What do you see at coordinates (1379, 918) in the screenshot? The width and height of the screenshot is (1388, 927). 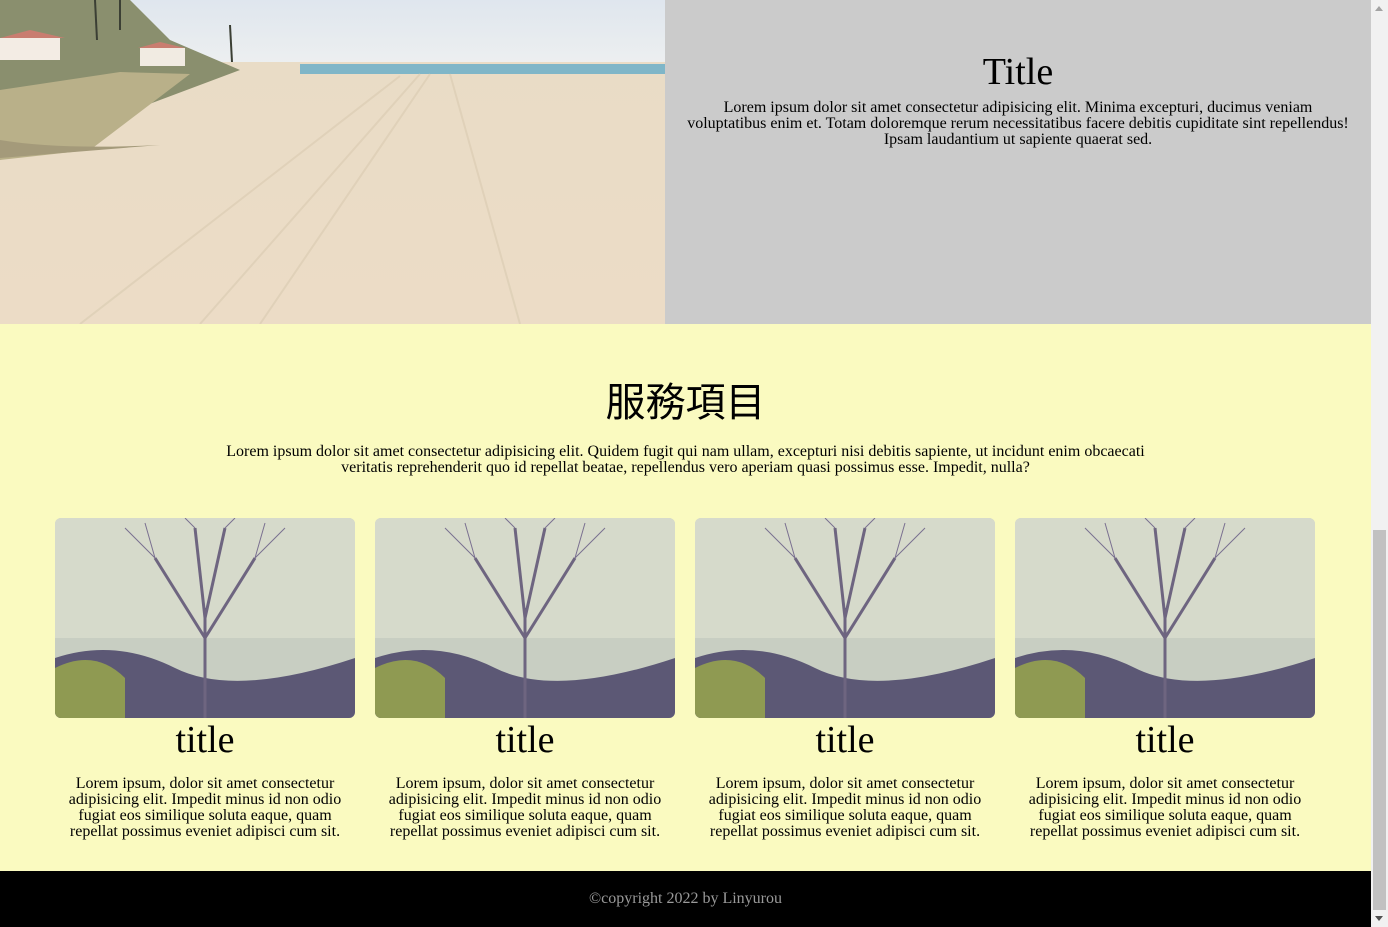 I see `scroll-down-arrow-icon` at bounding box center [1379, 918].